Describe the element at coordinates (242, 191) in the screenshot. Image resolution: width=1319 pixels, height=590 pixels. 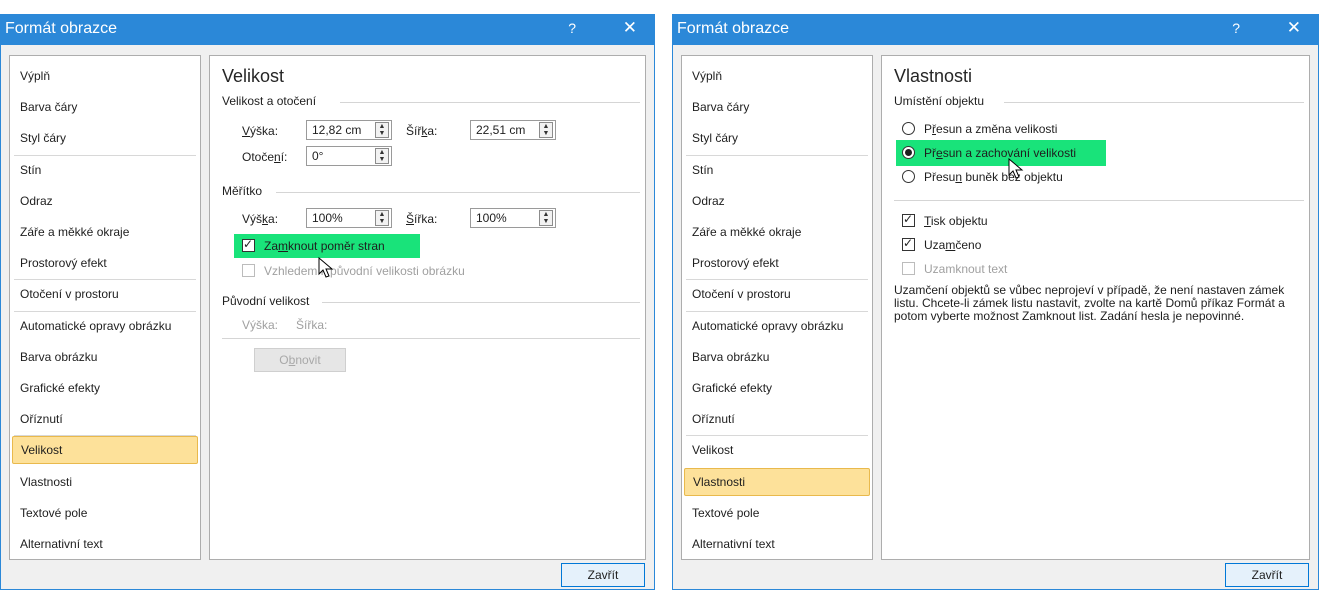
I see `group-scale: Měřítko` at that location.